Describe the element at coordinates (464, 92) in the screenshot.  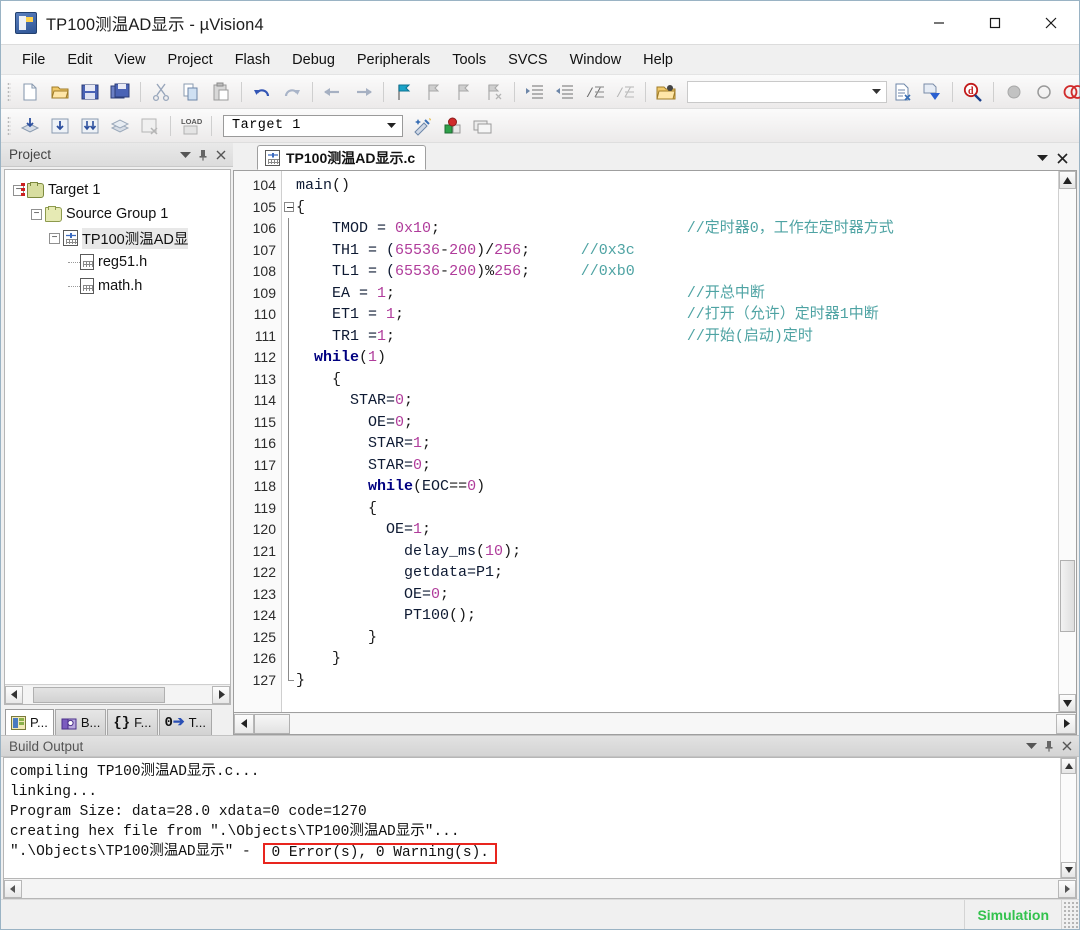
I see `bookmark-next-icon` at that location.